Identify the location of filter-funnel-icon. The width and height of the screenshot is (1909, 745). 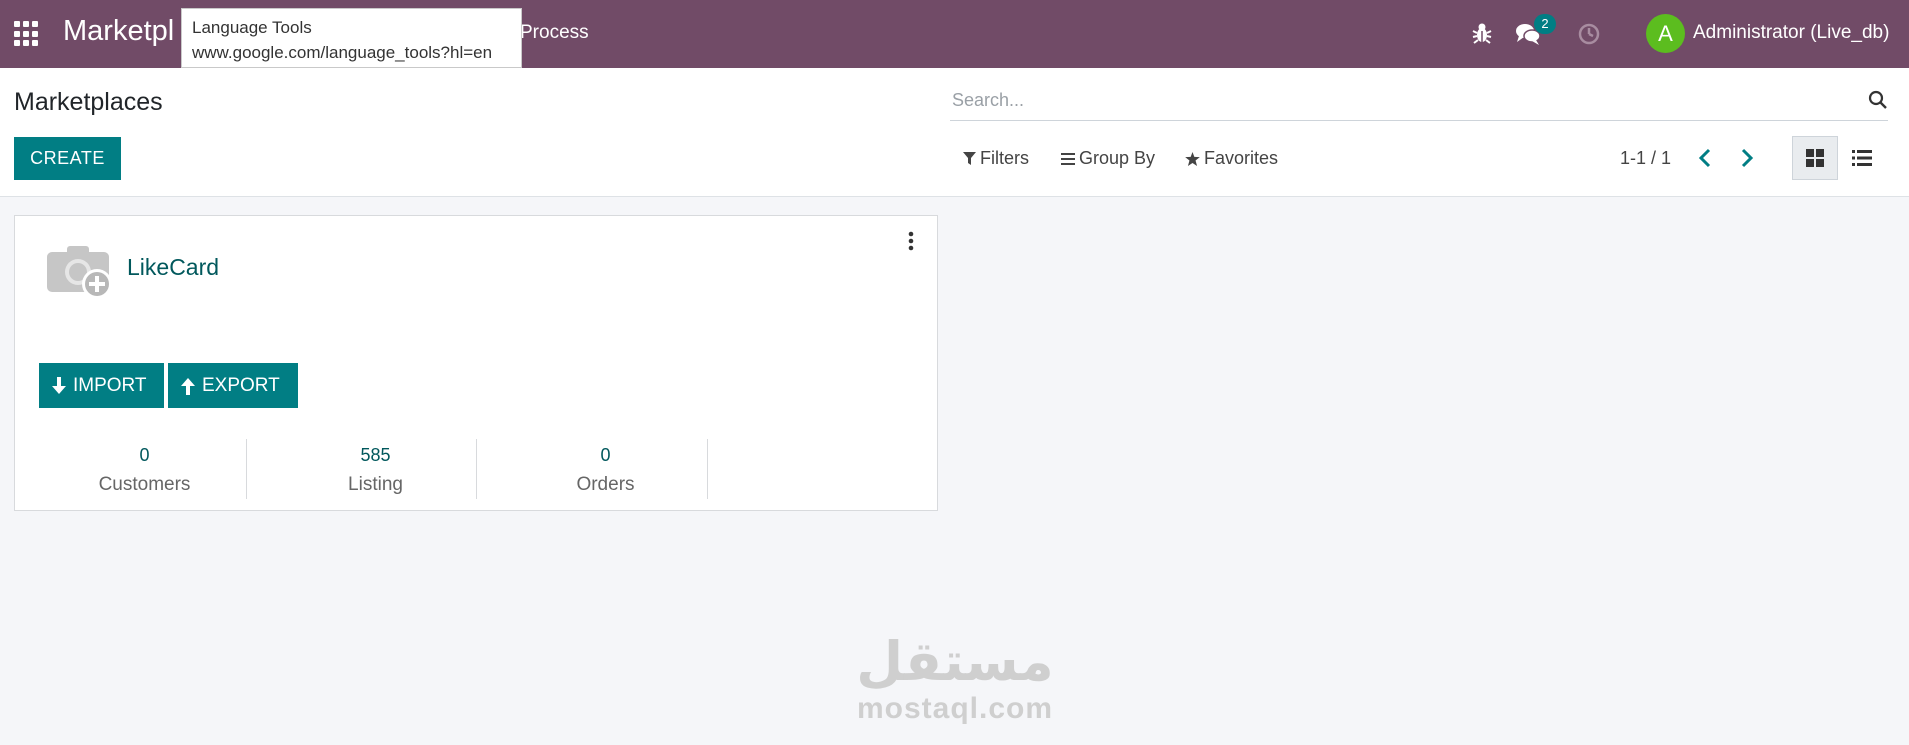
(969, 158).